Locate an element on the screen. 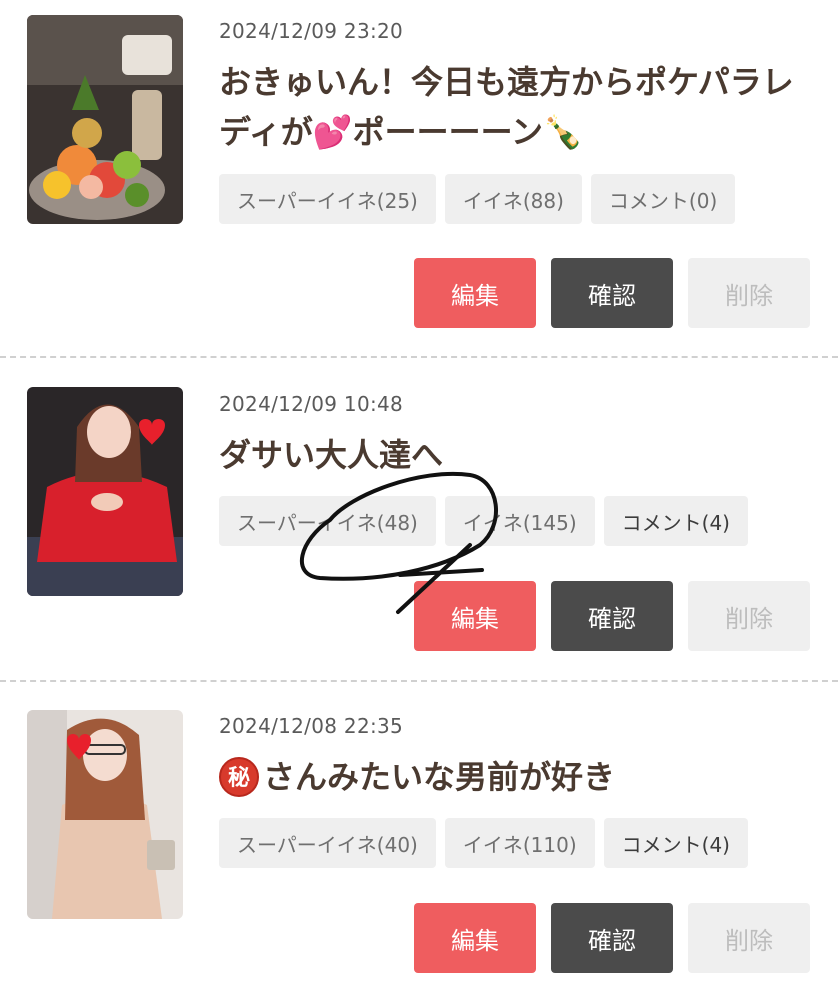 This screenshot has width=838, height=1000. post-stats: スーパーイイネ(25) イイネ(88) コメント(0) is located at coordinates (477, 199).